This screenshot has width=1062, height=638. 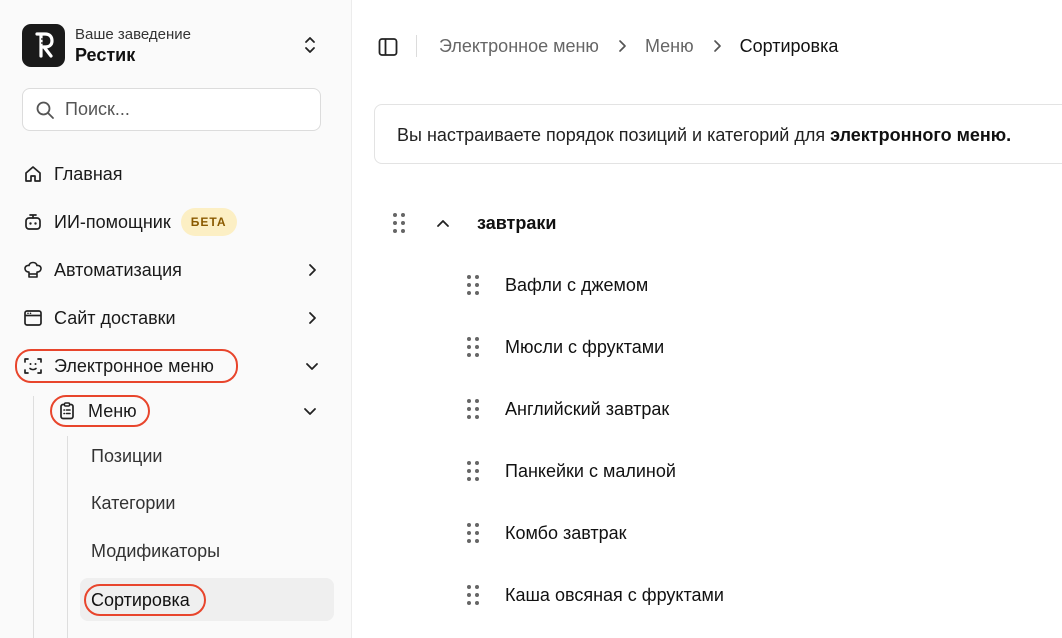 What do you see at coordinates (208, 222) in the screenshot?
I see `beta-badge: БЕТА` at bounding box center [208, 222].